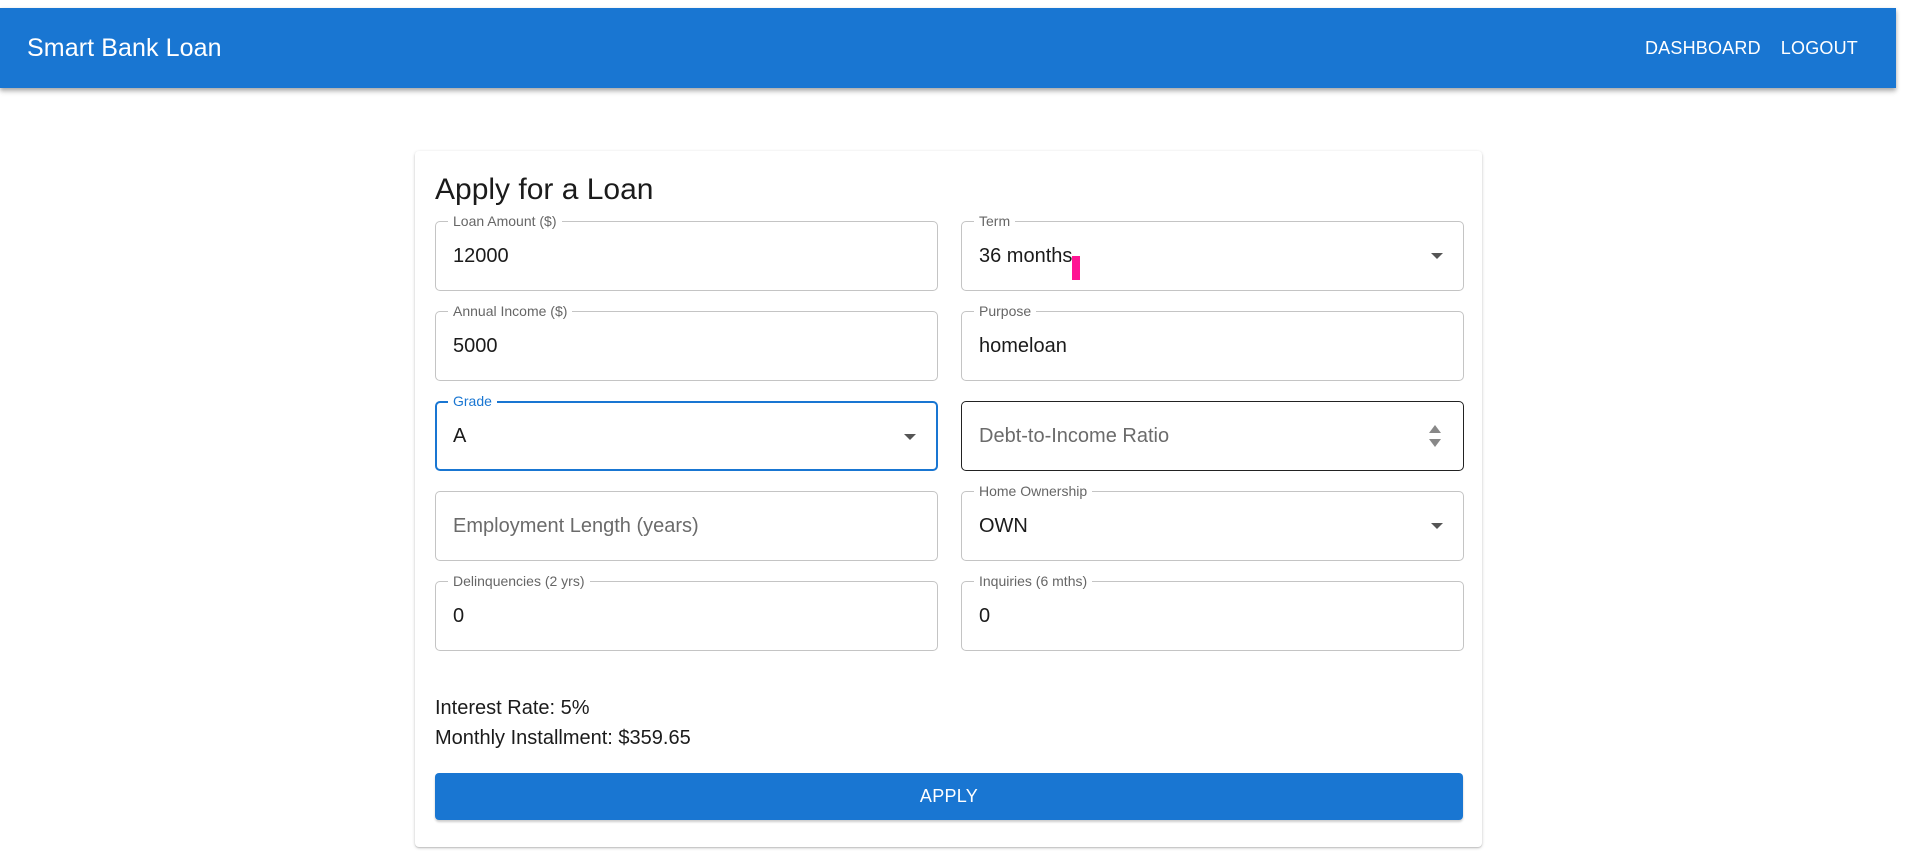 The height and width of the screenshot is (855, 1906). I want to click on app-title: Smart Bank Loan, so click(124, 47).